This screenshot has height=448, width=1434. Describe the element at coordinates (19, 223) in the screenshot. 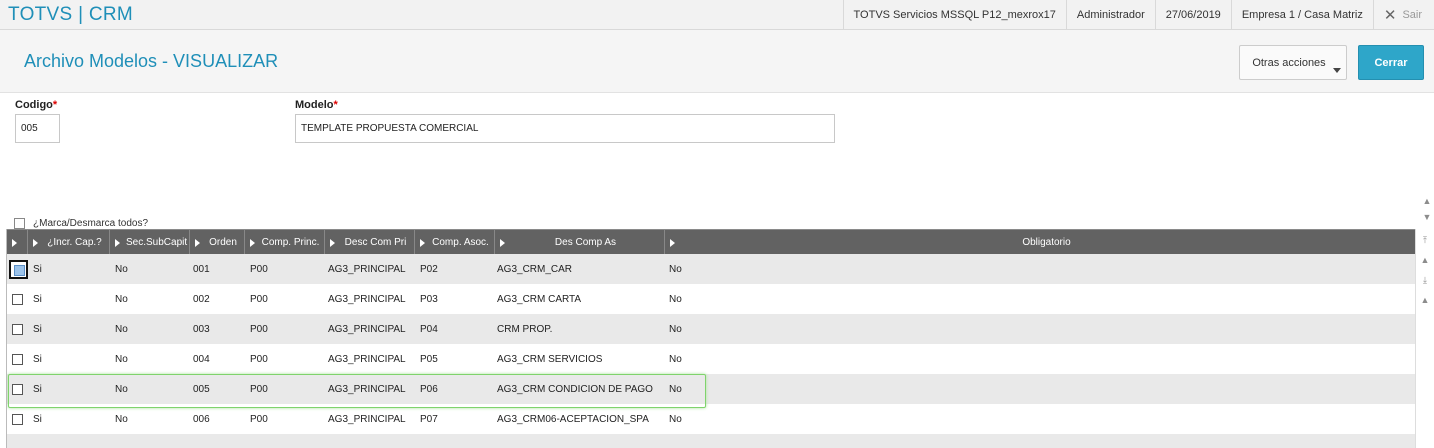

I see `select-all-checkbox` at that location.